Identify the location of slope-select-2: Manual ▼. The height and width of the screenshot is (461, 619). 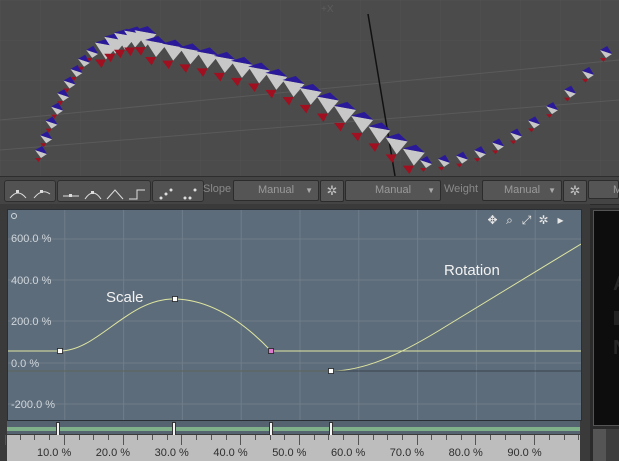
(393, 190).